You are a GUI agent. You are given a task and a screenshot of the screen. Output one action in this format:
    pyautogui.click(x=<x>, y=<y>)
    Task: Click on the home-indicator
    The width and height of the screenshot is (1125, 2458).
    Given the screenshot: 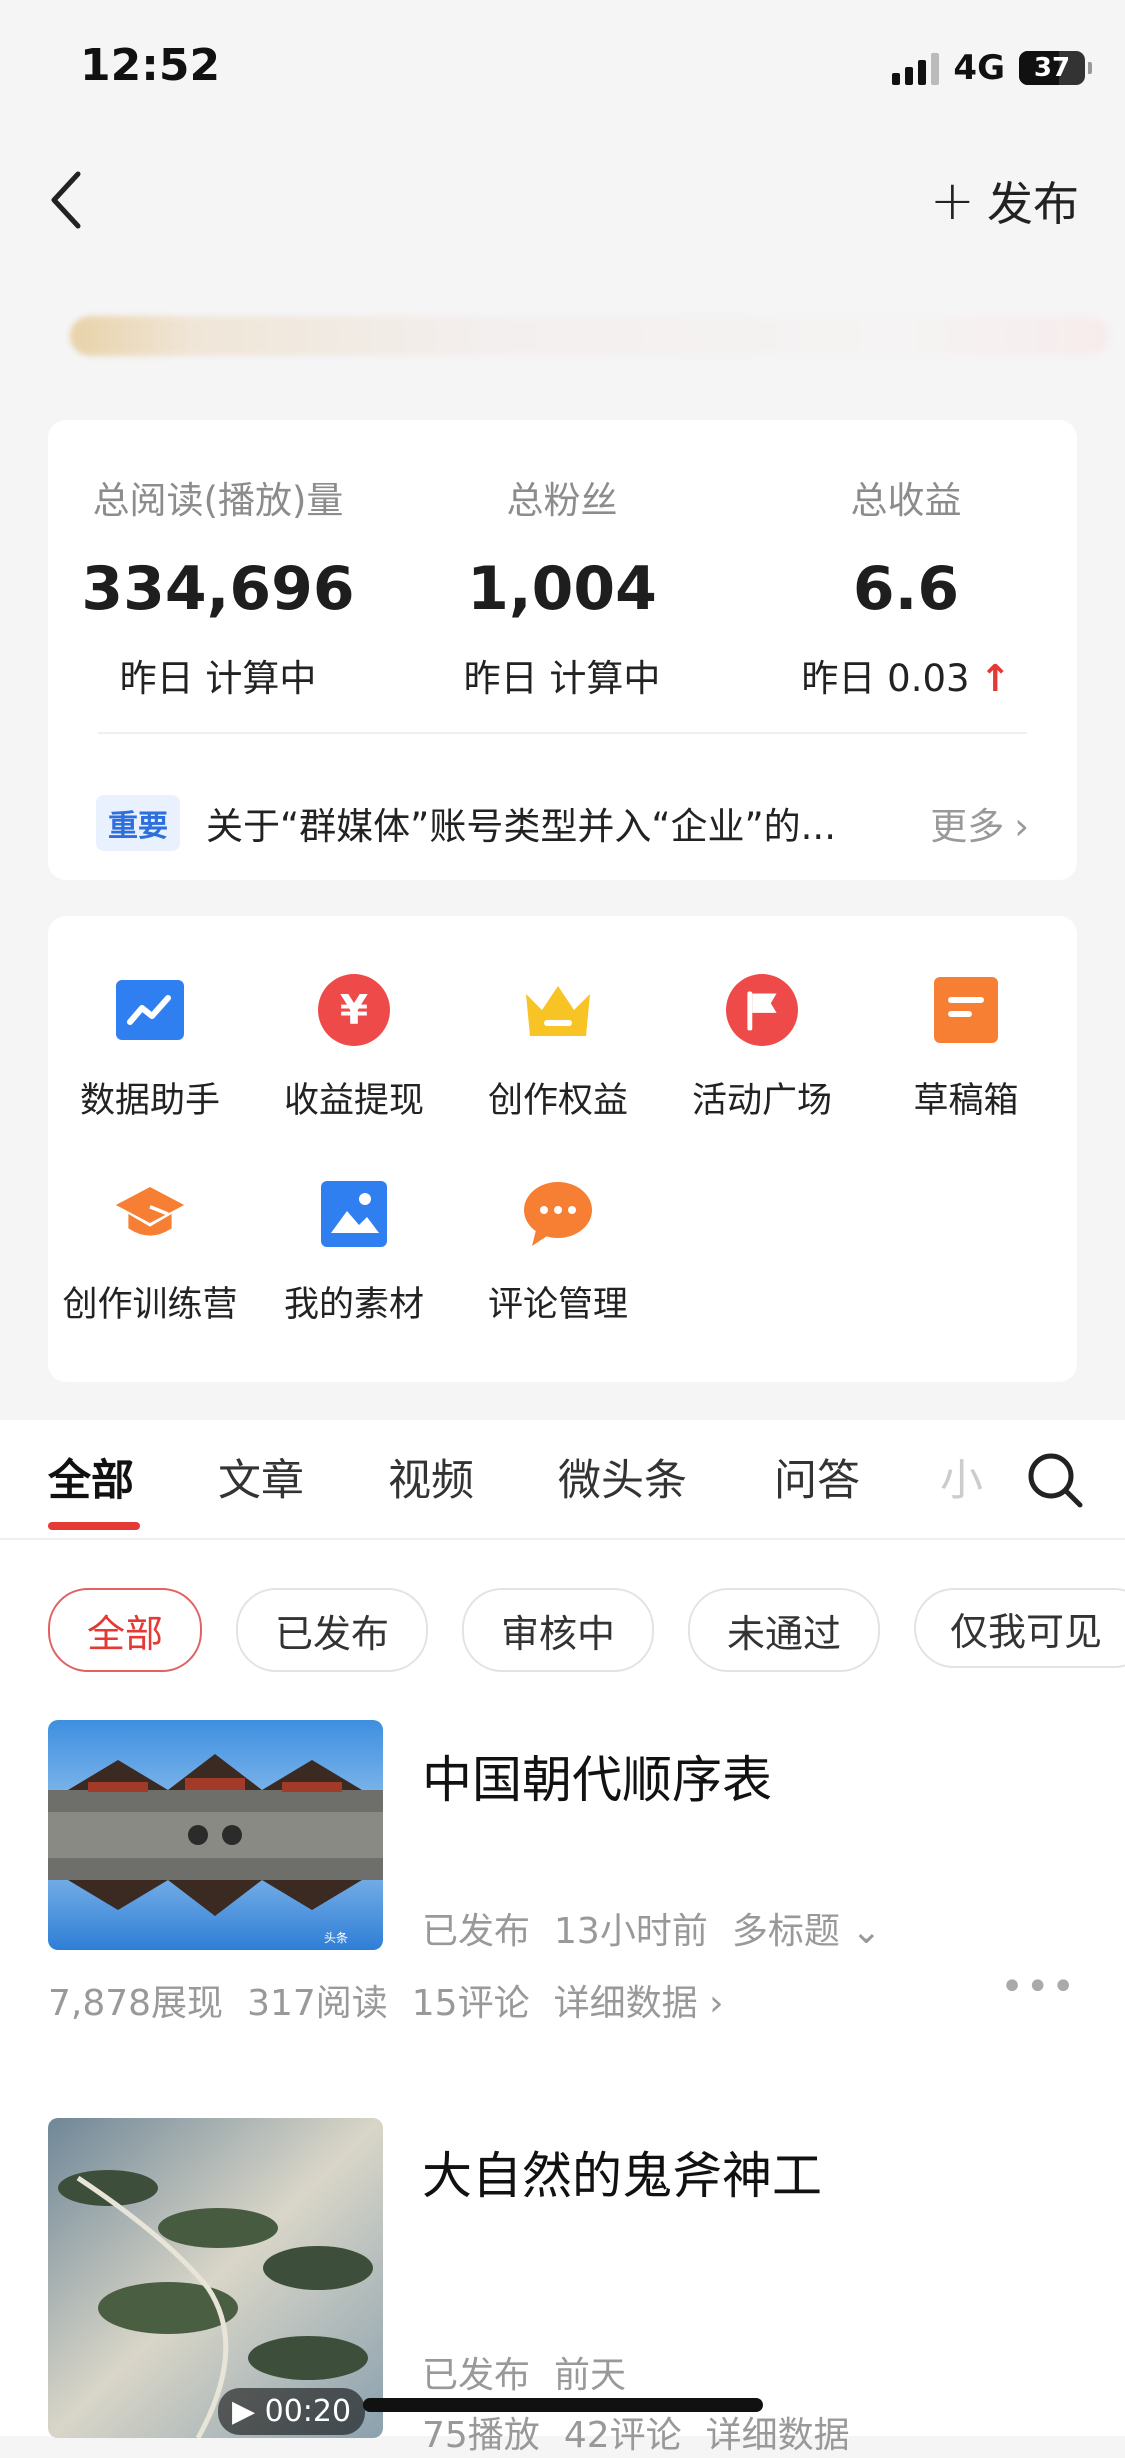 What is the action you would take?
    pyautogui.click(x=563, y=2405)
    